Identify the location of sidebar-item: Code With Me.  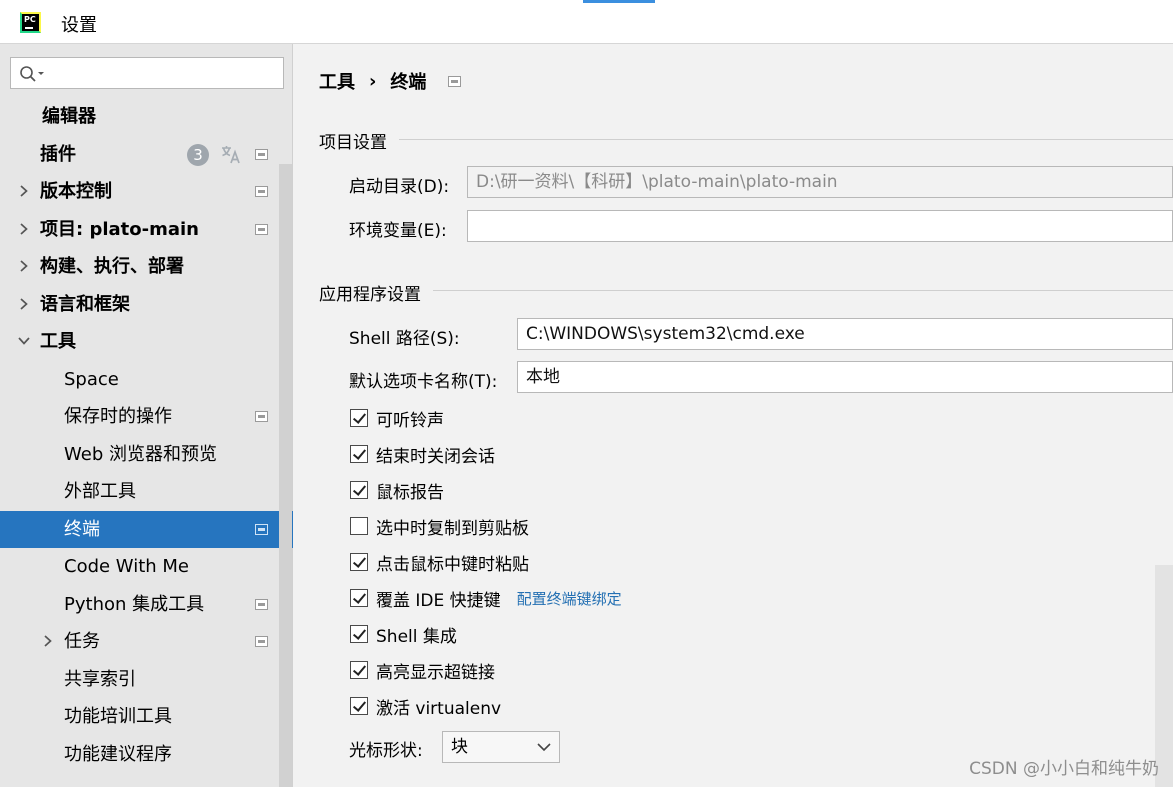
(146, 567).